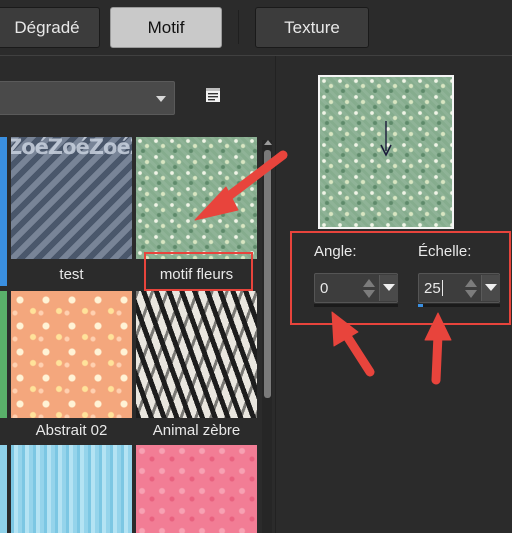 This screenshot has width=512, height=533. I want to click on scale-label: Échelle:, so click(445, 251).